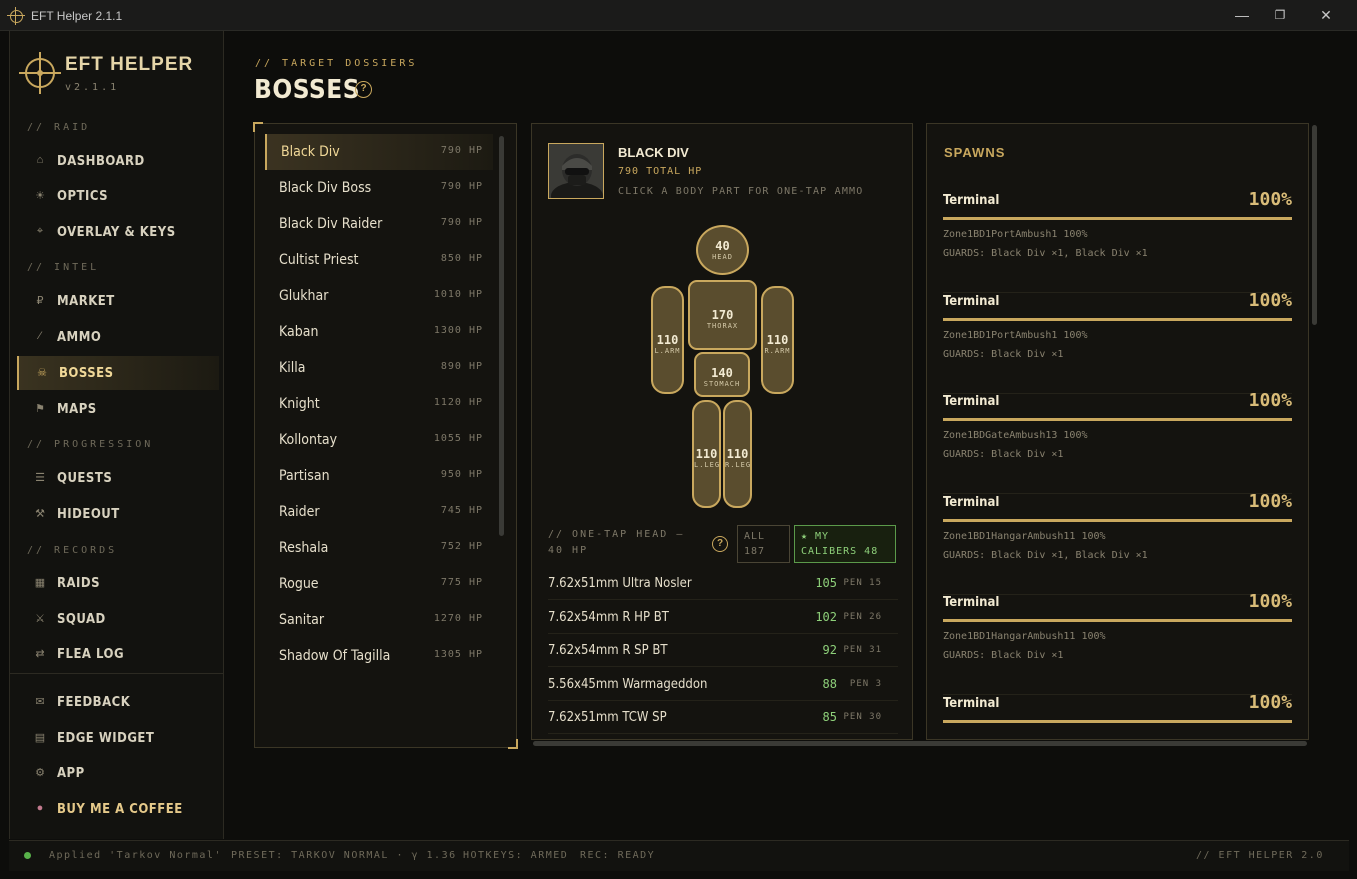 The image size is (1357, 879). Describe the element at coordinates (379, 332) in the screenshot. I see `boss-list-item: Kaban 1300 HP` at that location.